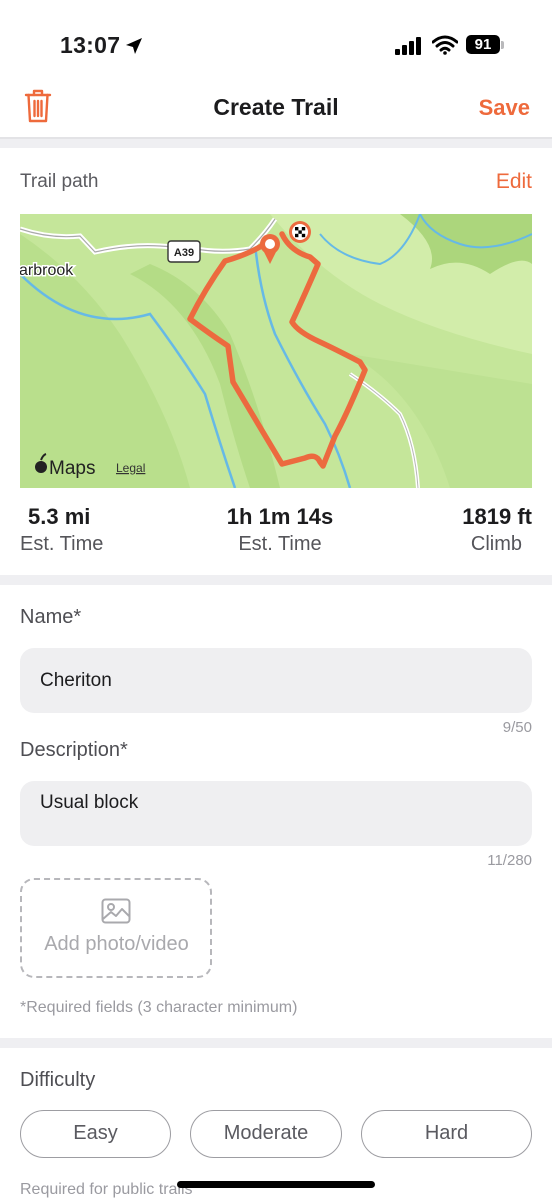 This screenshot has width=552, height=1200. Describe the element at coordinates (514, 182) in the screenshot. I see `edit-trail-button: Edit` at that location.